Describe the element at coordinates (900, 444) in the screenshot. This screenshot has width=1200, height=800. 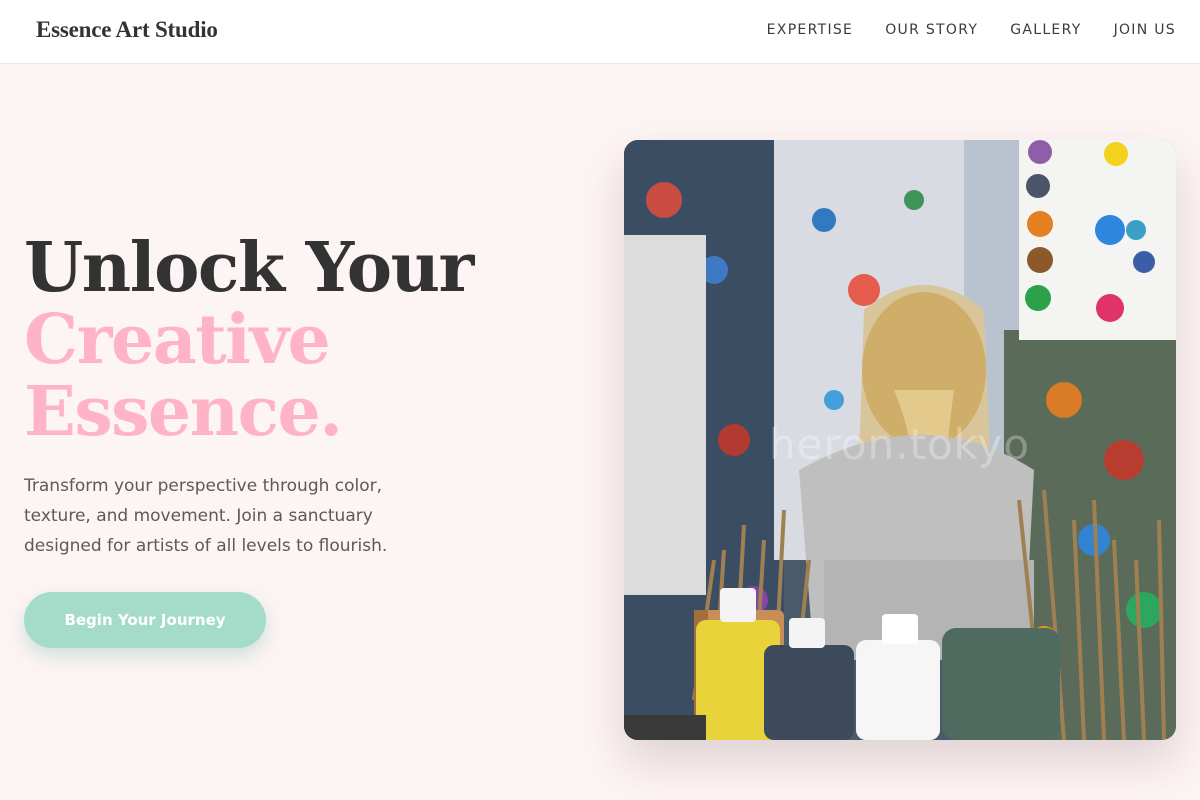
I see `image-watermark: heron.tokyo` at that location.